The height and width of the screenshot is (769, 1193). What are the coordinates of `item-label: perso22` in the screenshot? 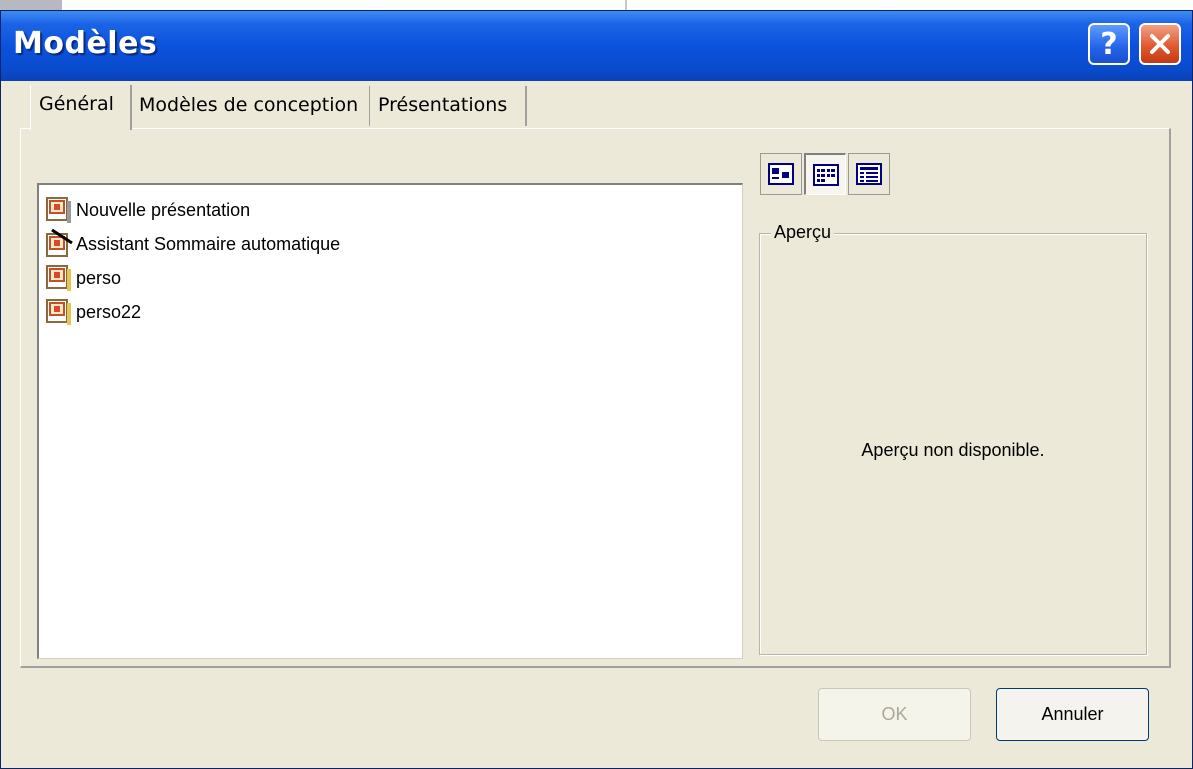 It's located at (109, 311).